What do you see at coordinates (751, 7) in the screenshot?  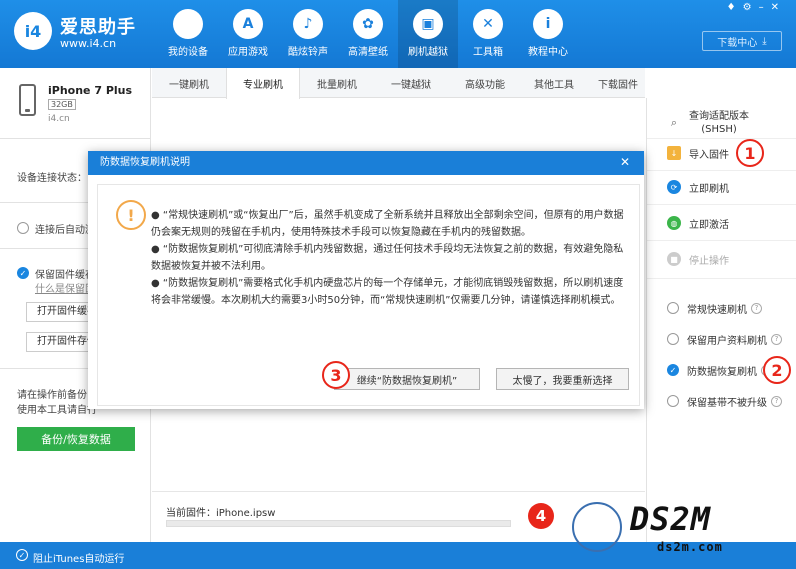 I see `settings-icon: ⚙` at bounding box center [751, 7].